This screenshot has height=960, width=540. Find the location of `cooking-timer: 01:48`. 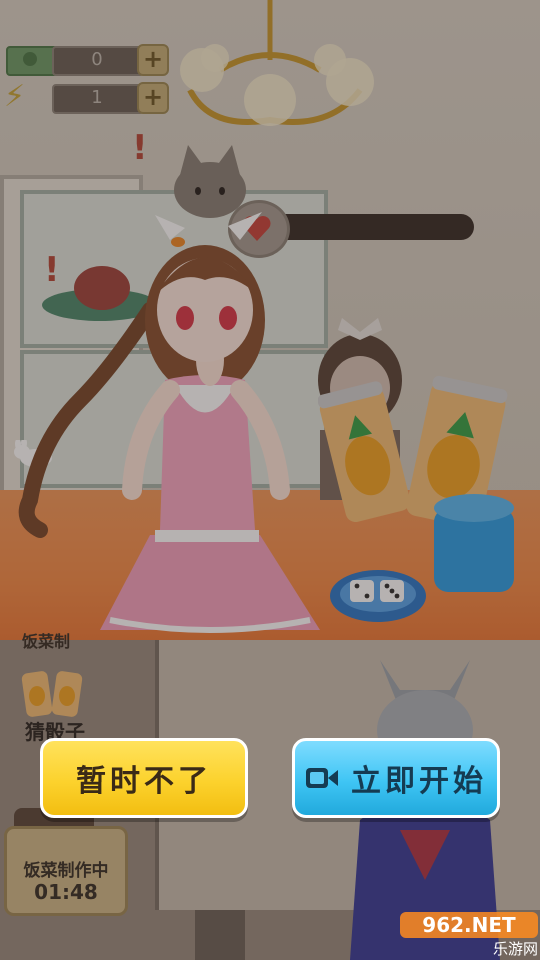

cooking-timer: 01:48 is located at coordinates (66, 892).